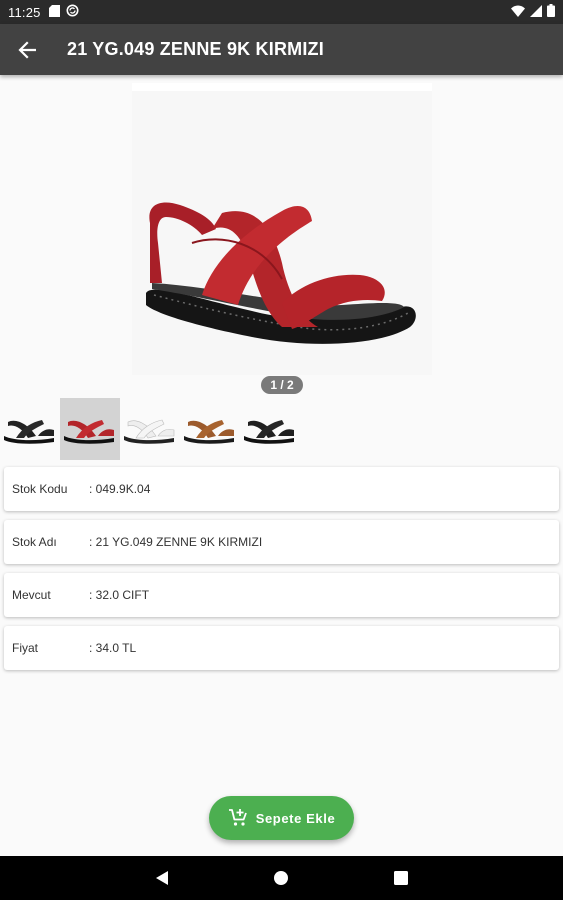 Image resolution: width=563 pixels, height=900 pixels. I want to click on sd-card-icon, so click(54, 12).